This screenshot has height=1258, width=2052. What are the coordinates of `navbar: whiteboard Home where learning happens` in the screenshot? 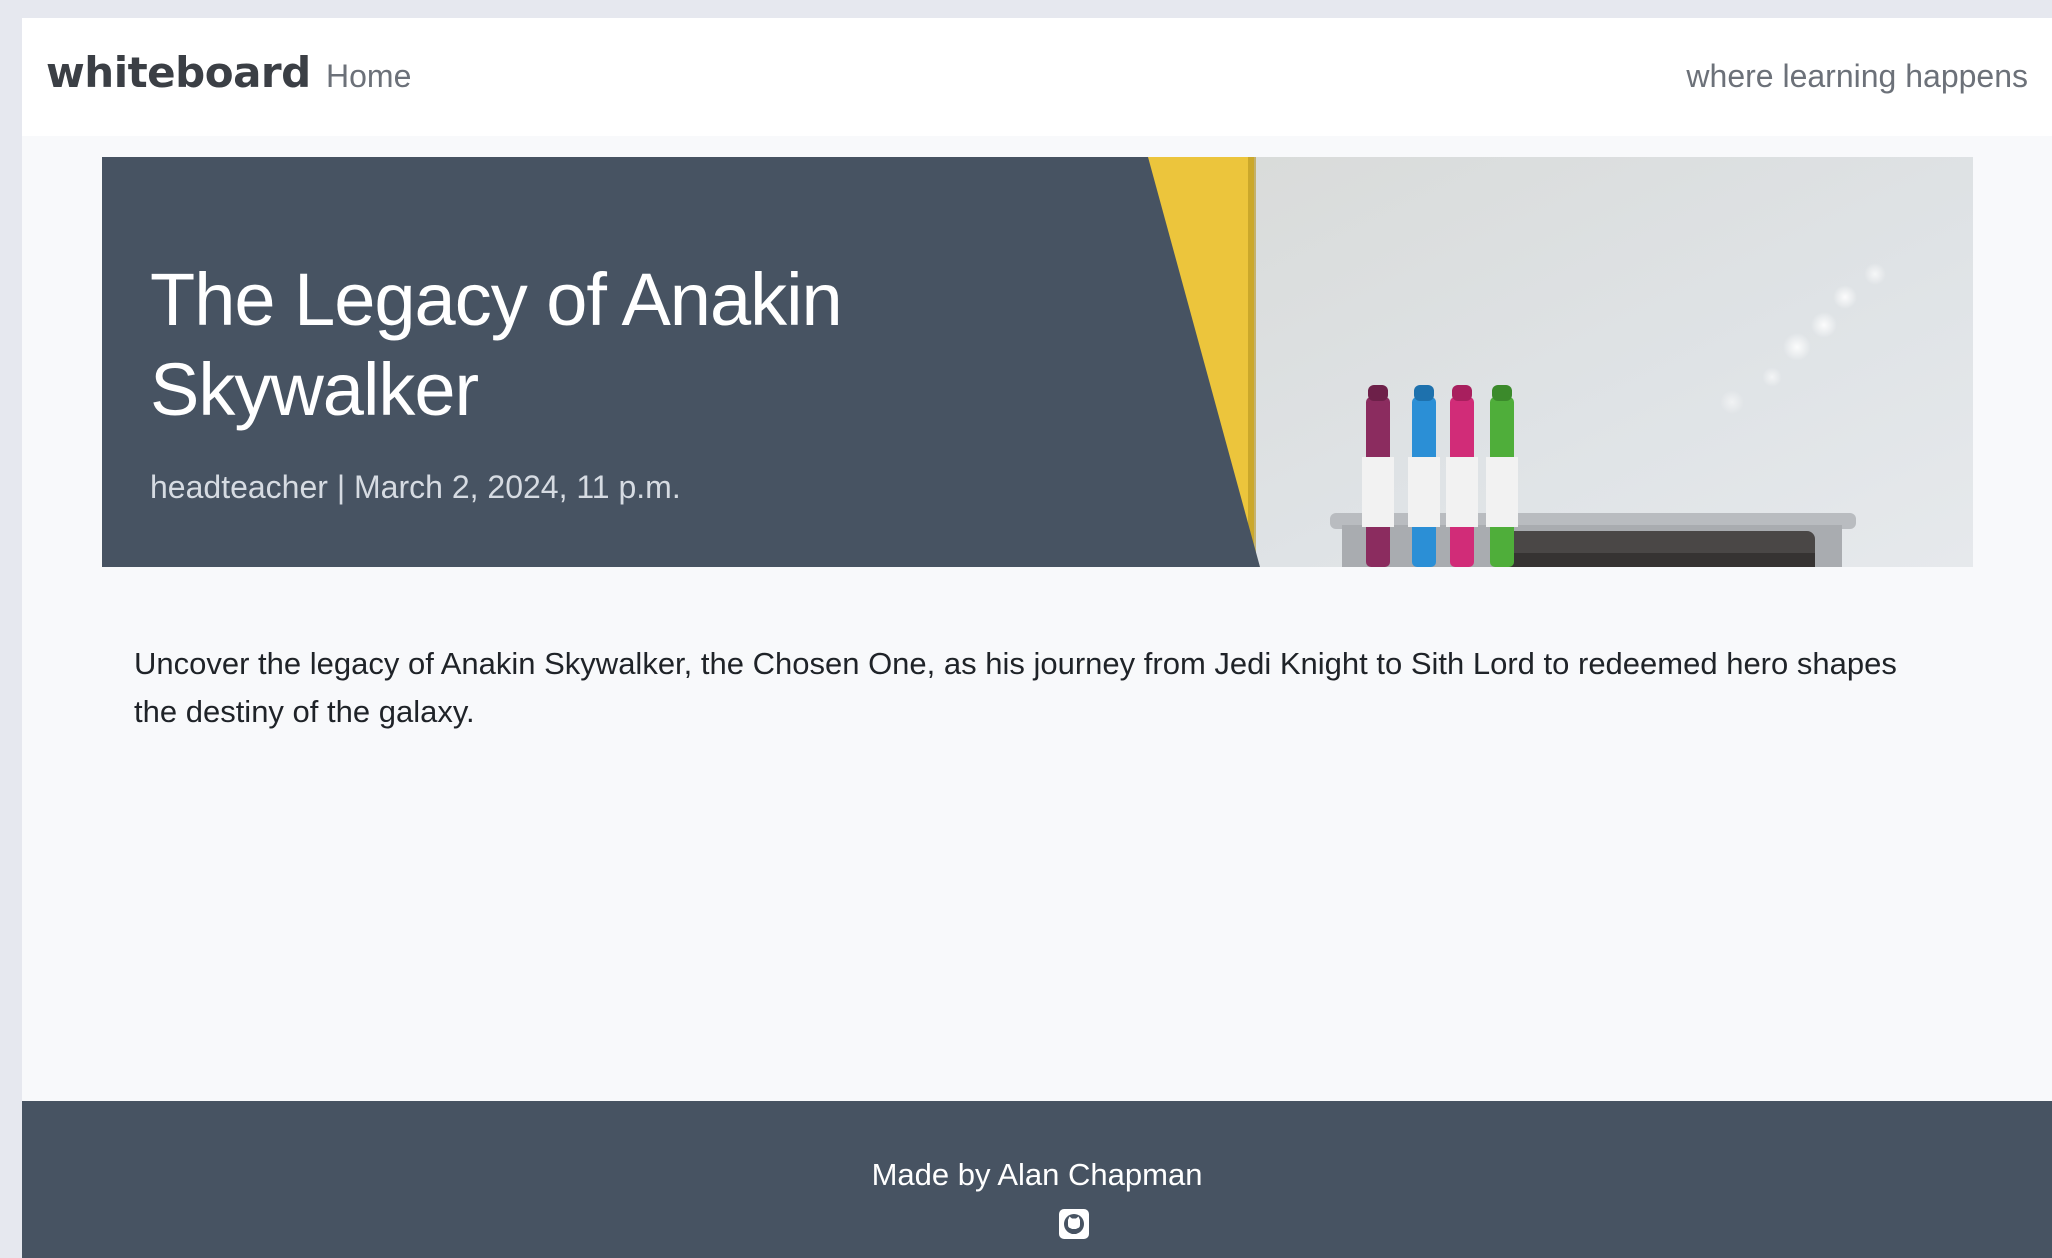 It's located at (1037, 77).